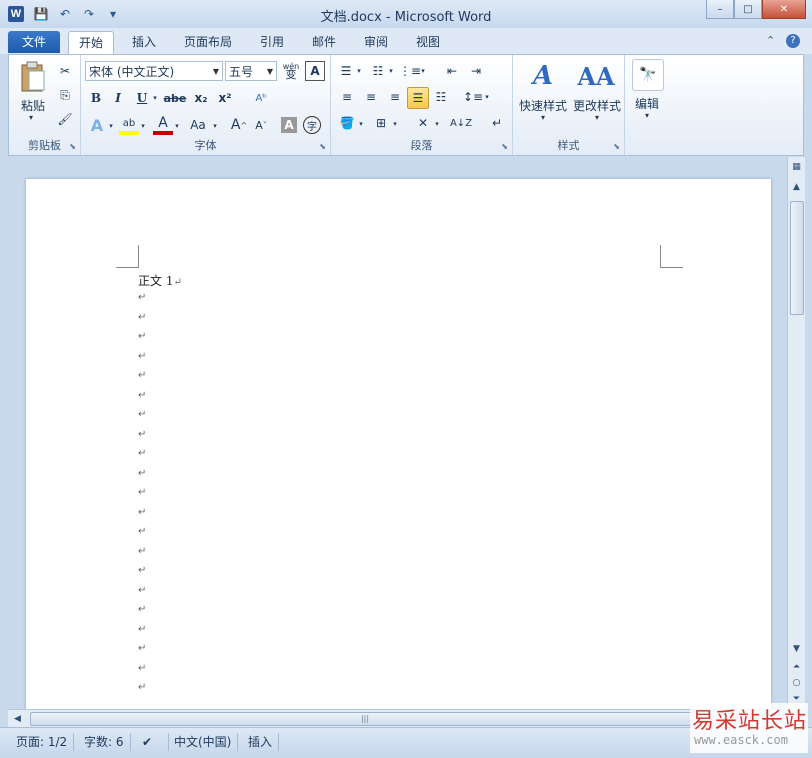 Image resolution: width=812 pixels, height=758 pixels. What do you see at coordinates (452, 71) in the screenshot?
I see `decrease-indent-icon: ⇤` at bounding box center [452, 71].